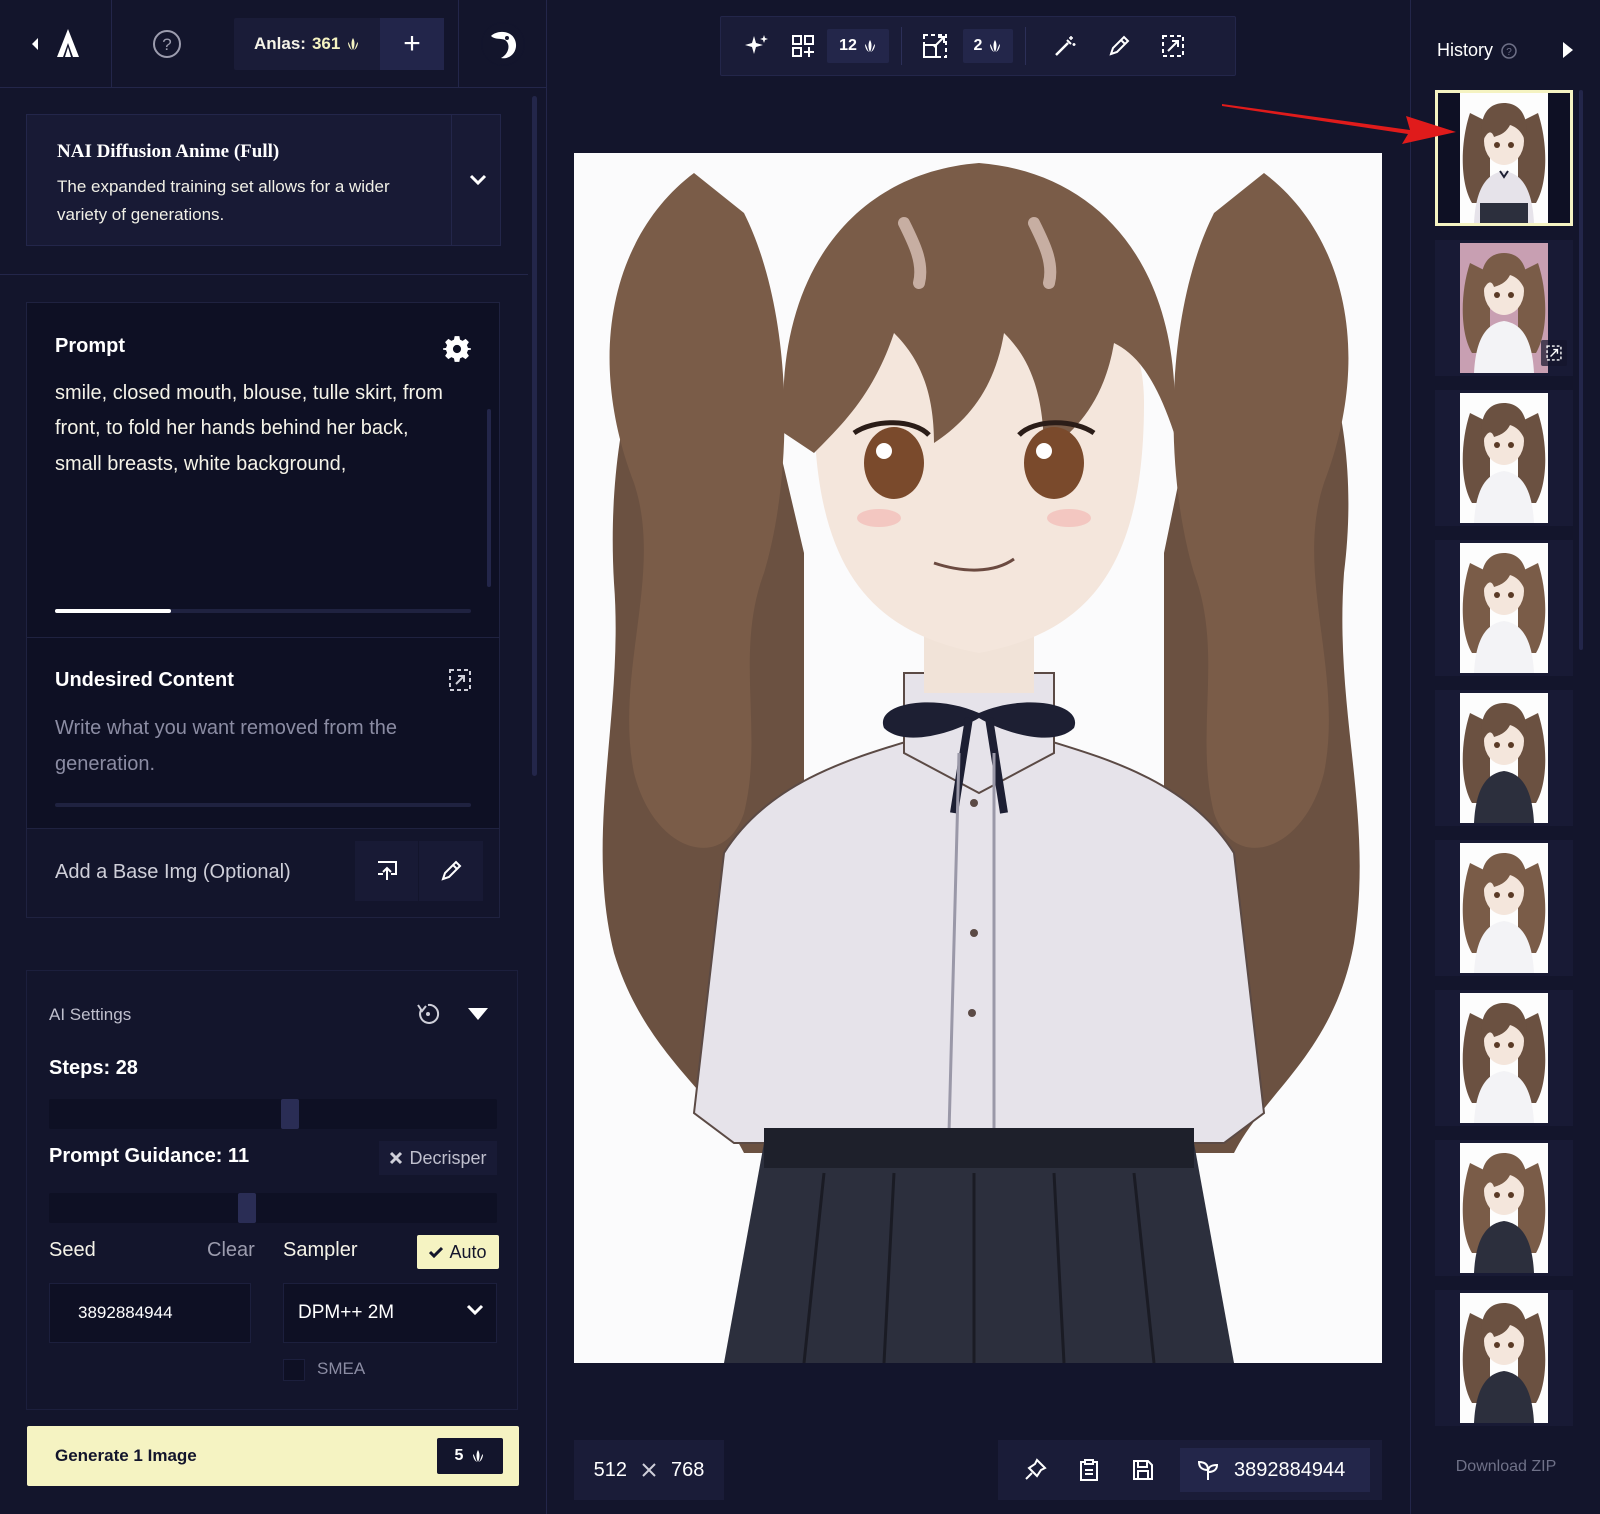 This screenshot has height=1514, width=1600. What do you see at coordinates (478, 1014) in the screenshot?
I see `collapse-triangle-icon` at bounding box center [478, 1014].